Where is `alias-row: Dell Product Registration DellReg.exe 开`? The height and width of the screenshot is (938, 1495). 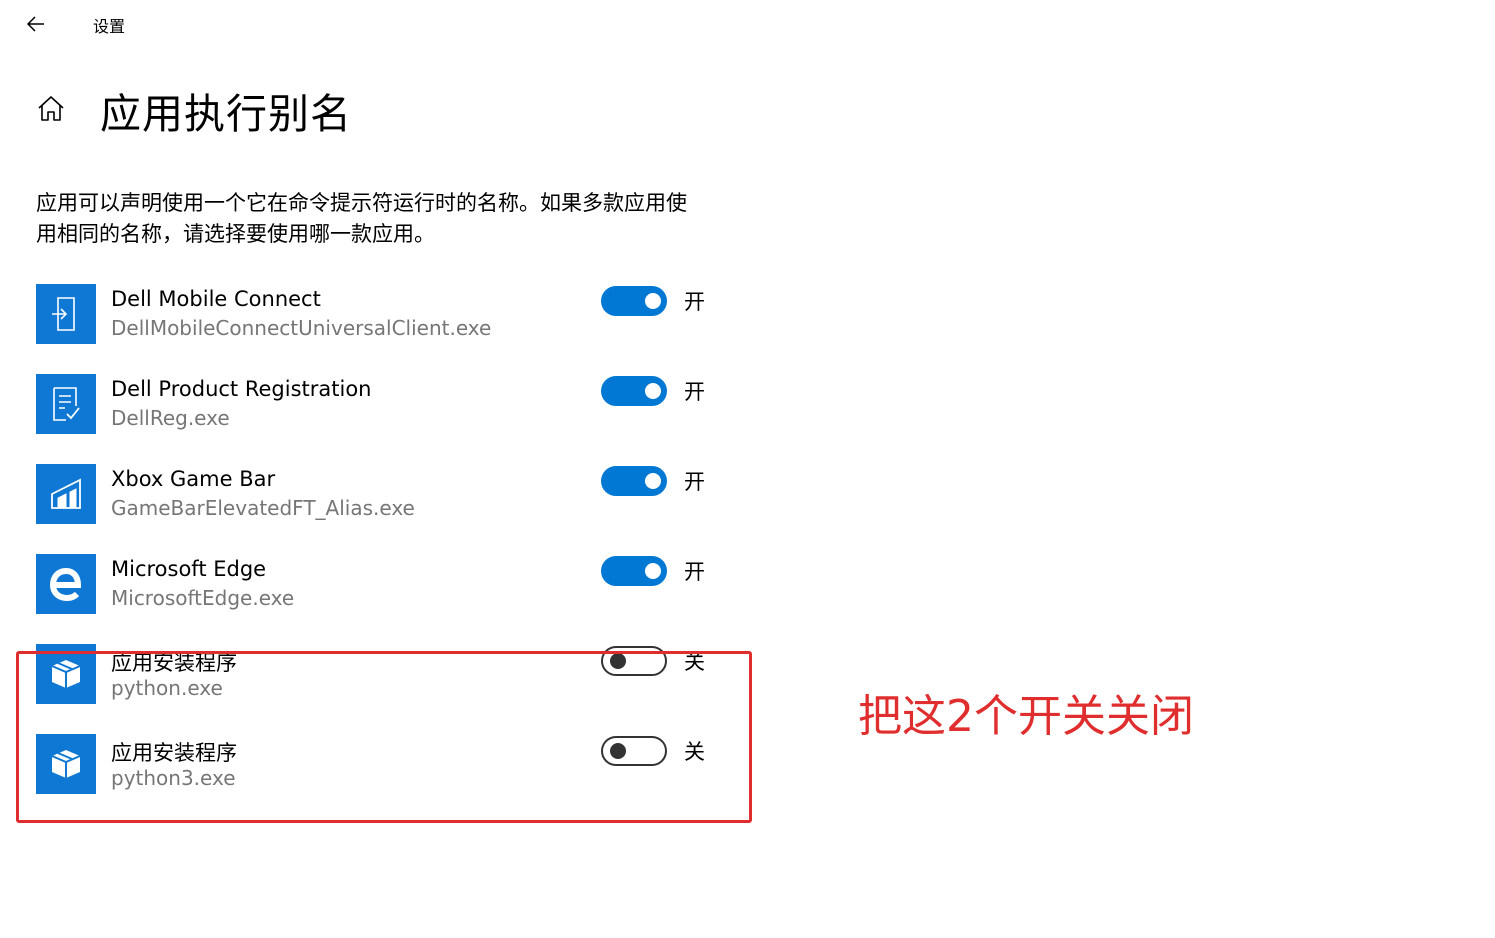 alias-row: Dell Product Registration DellReg.exe 开 is located at coordinates (381, 404).